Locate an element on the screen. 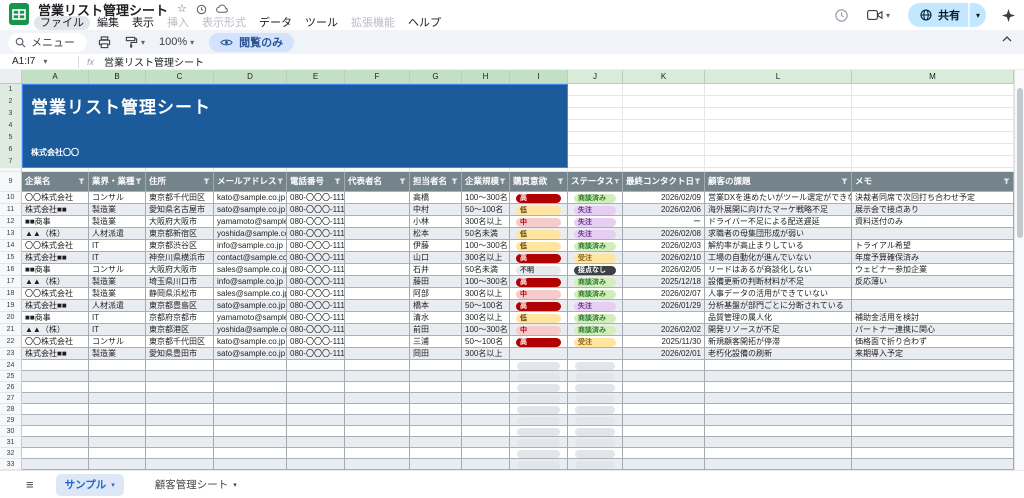  empty-cell-J26 is located at coordinates (595, 387).